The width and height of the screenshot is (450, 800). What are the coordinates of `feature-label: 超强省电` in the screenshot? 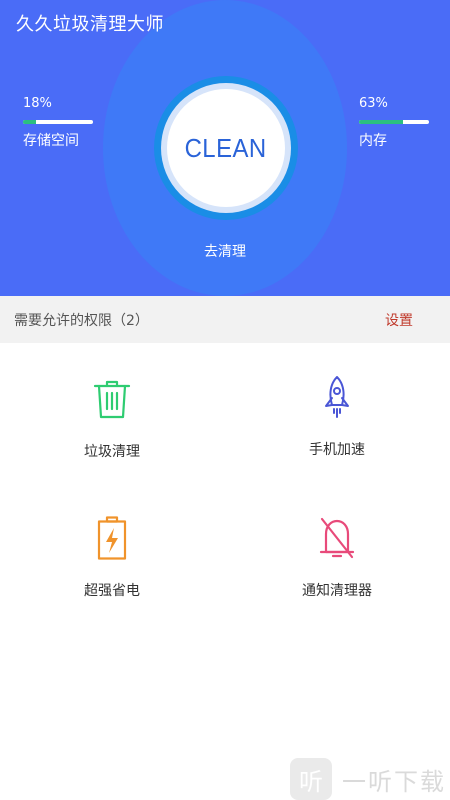 It's located at (112, 591).